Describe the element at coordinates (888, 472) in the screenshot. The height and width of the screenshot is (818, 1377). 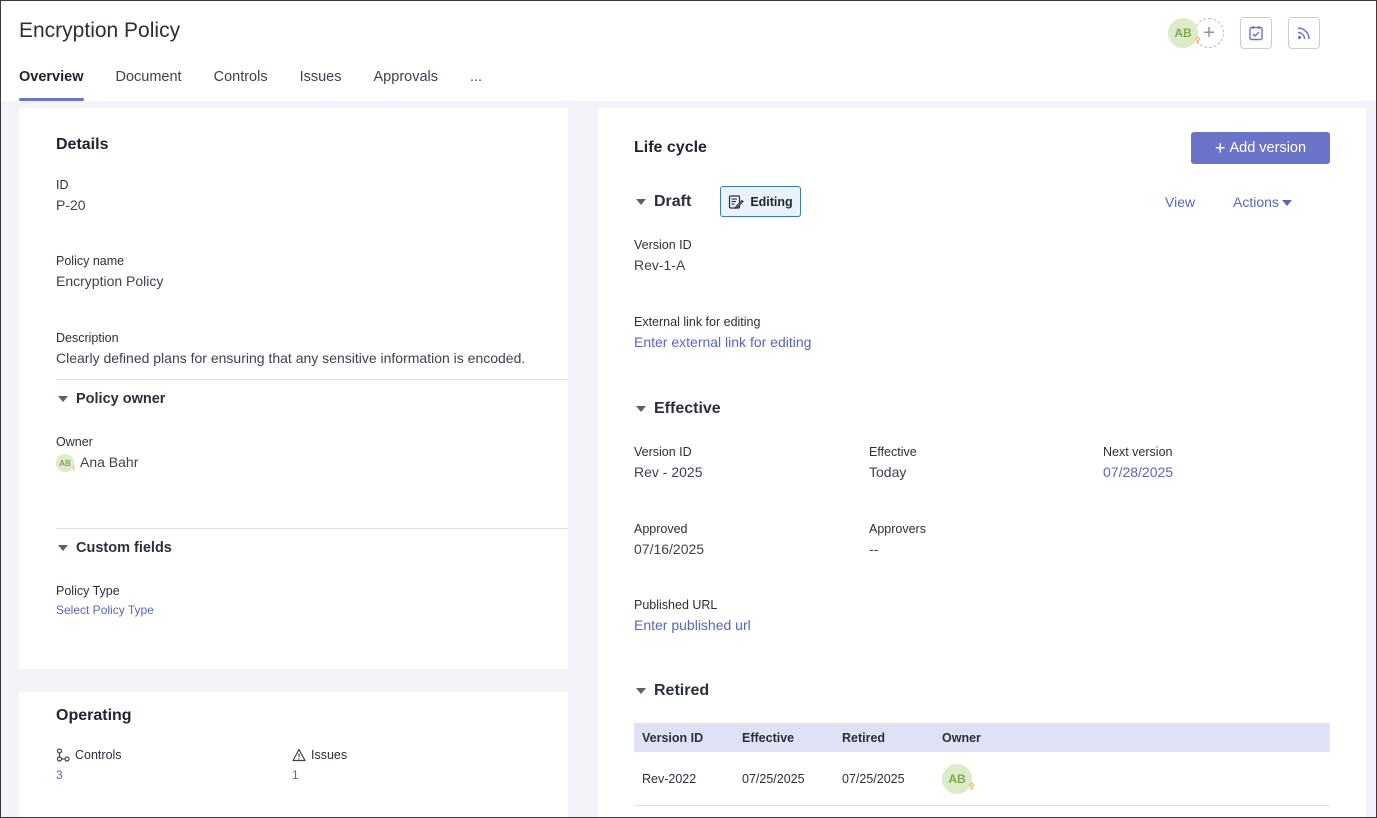
I see `effective-date-value: Today` at that location.